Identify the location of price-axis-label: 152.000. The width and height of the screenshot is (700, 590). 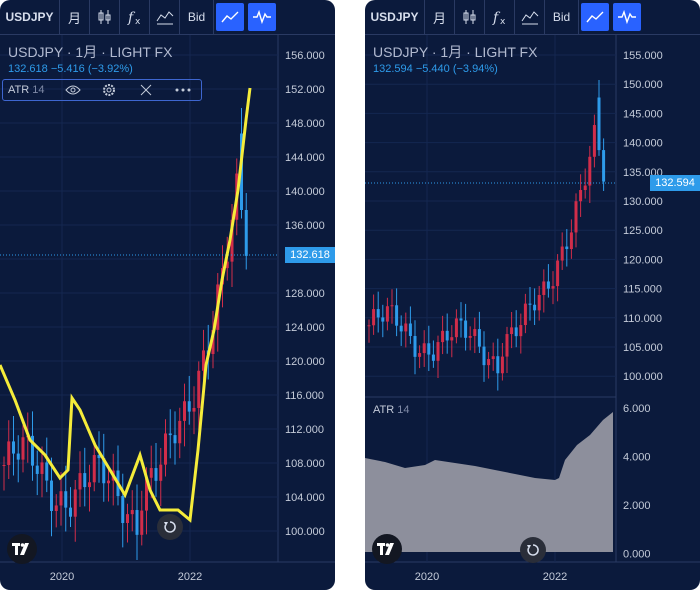
(305, 90).